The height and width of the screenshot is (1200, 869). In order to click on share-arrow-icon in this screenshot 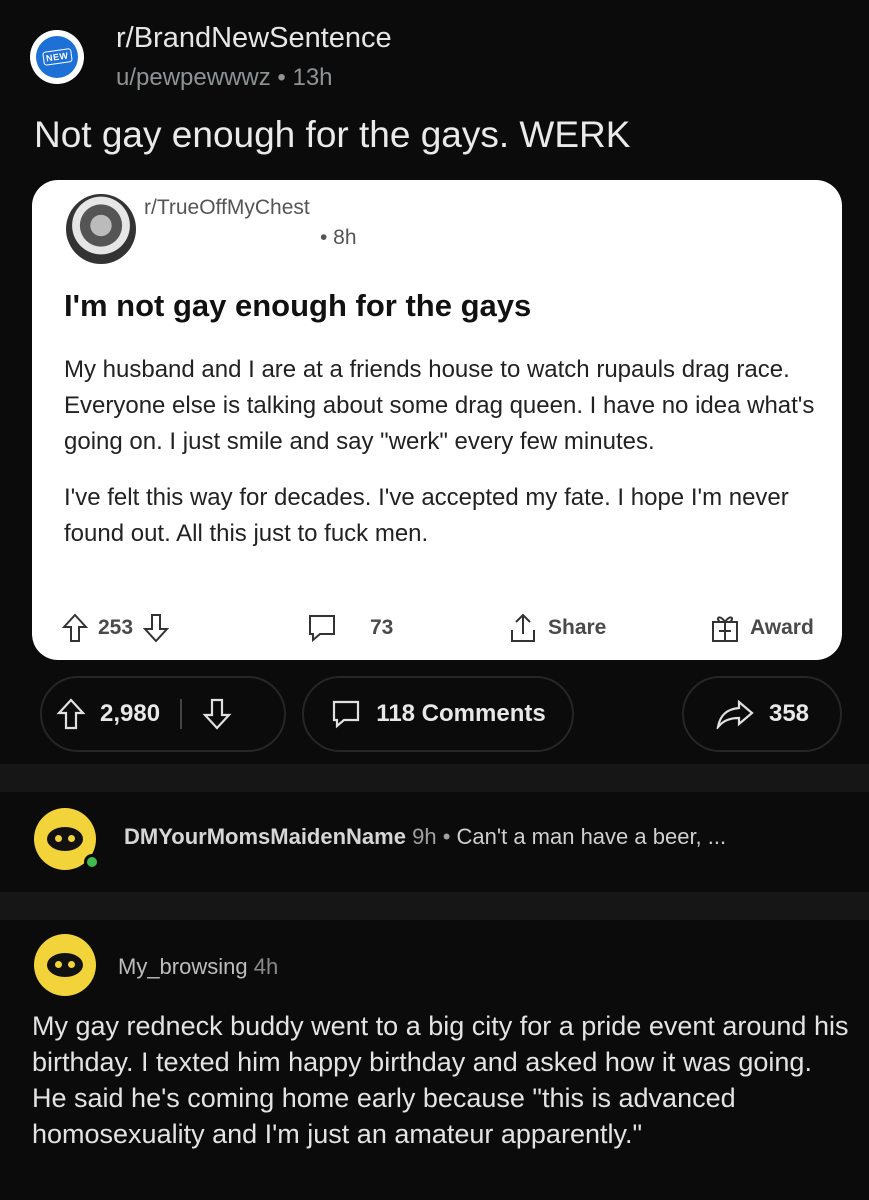, I will do `click(735, 714)`.